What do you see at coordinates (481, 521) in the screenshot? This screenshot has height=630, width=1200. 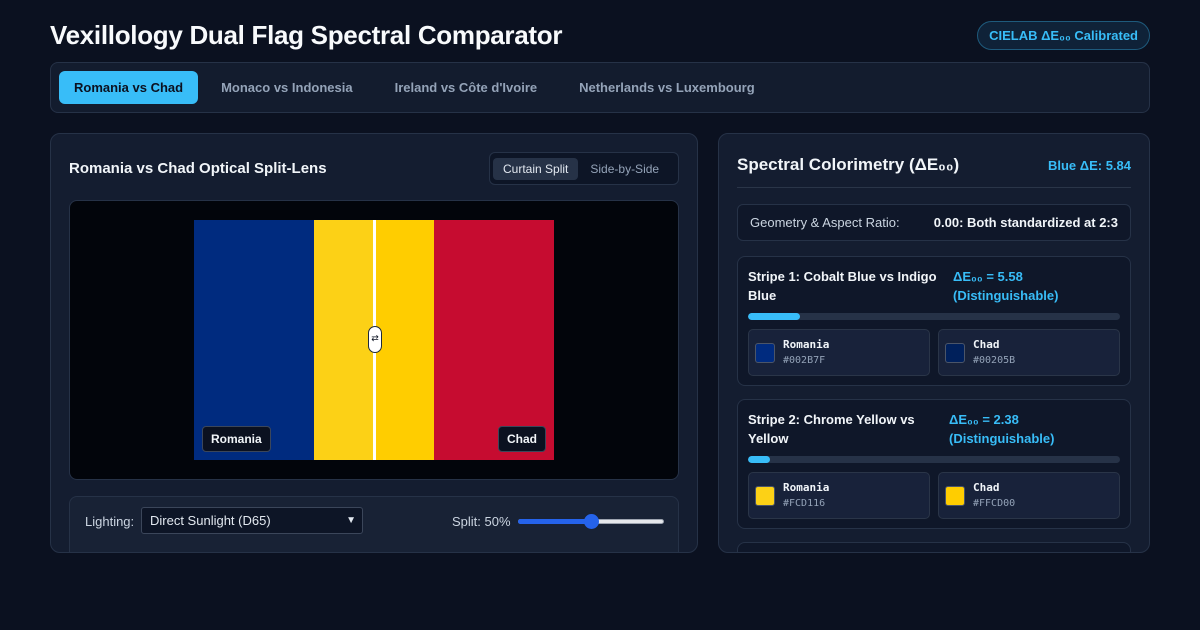 I see `split-label: Split: 50%` at bounding box center [481, 521].